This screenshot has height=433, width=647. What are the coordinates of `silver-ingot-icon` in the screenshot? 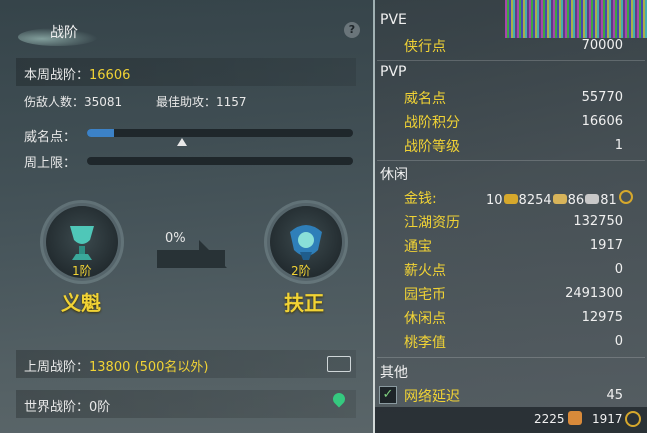 It's located at (559, 199).